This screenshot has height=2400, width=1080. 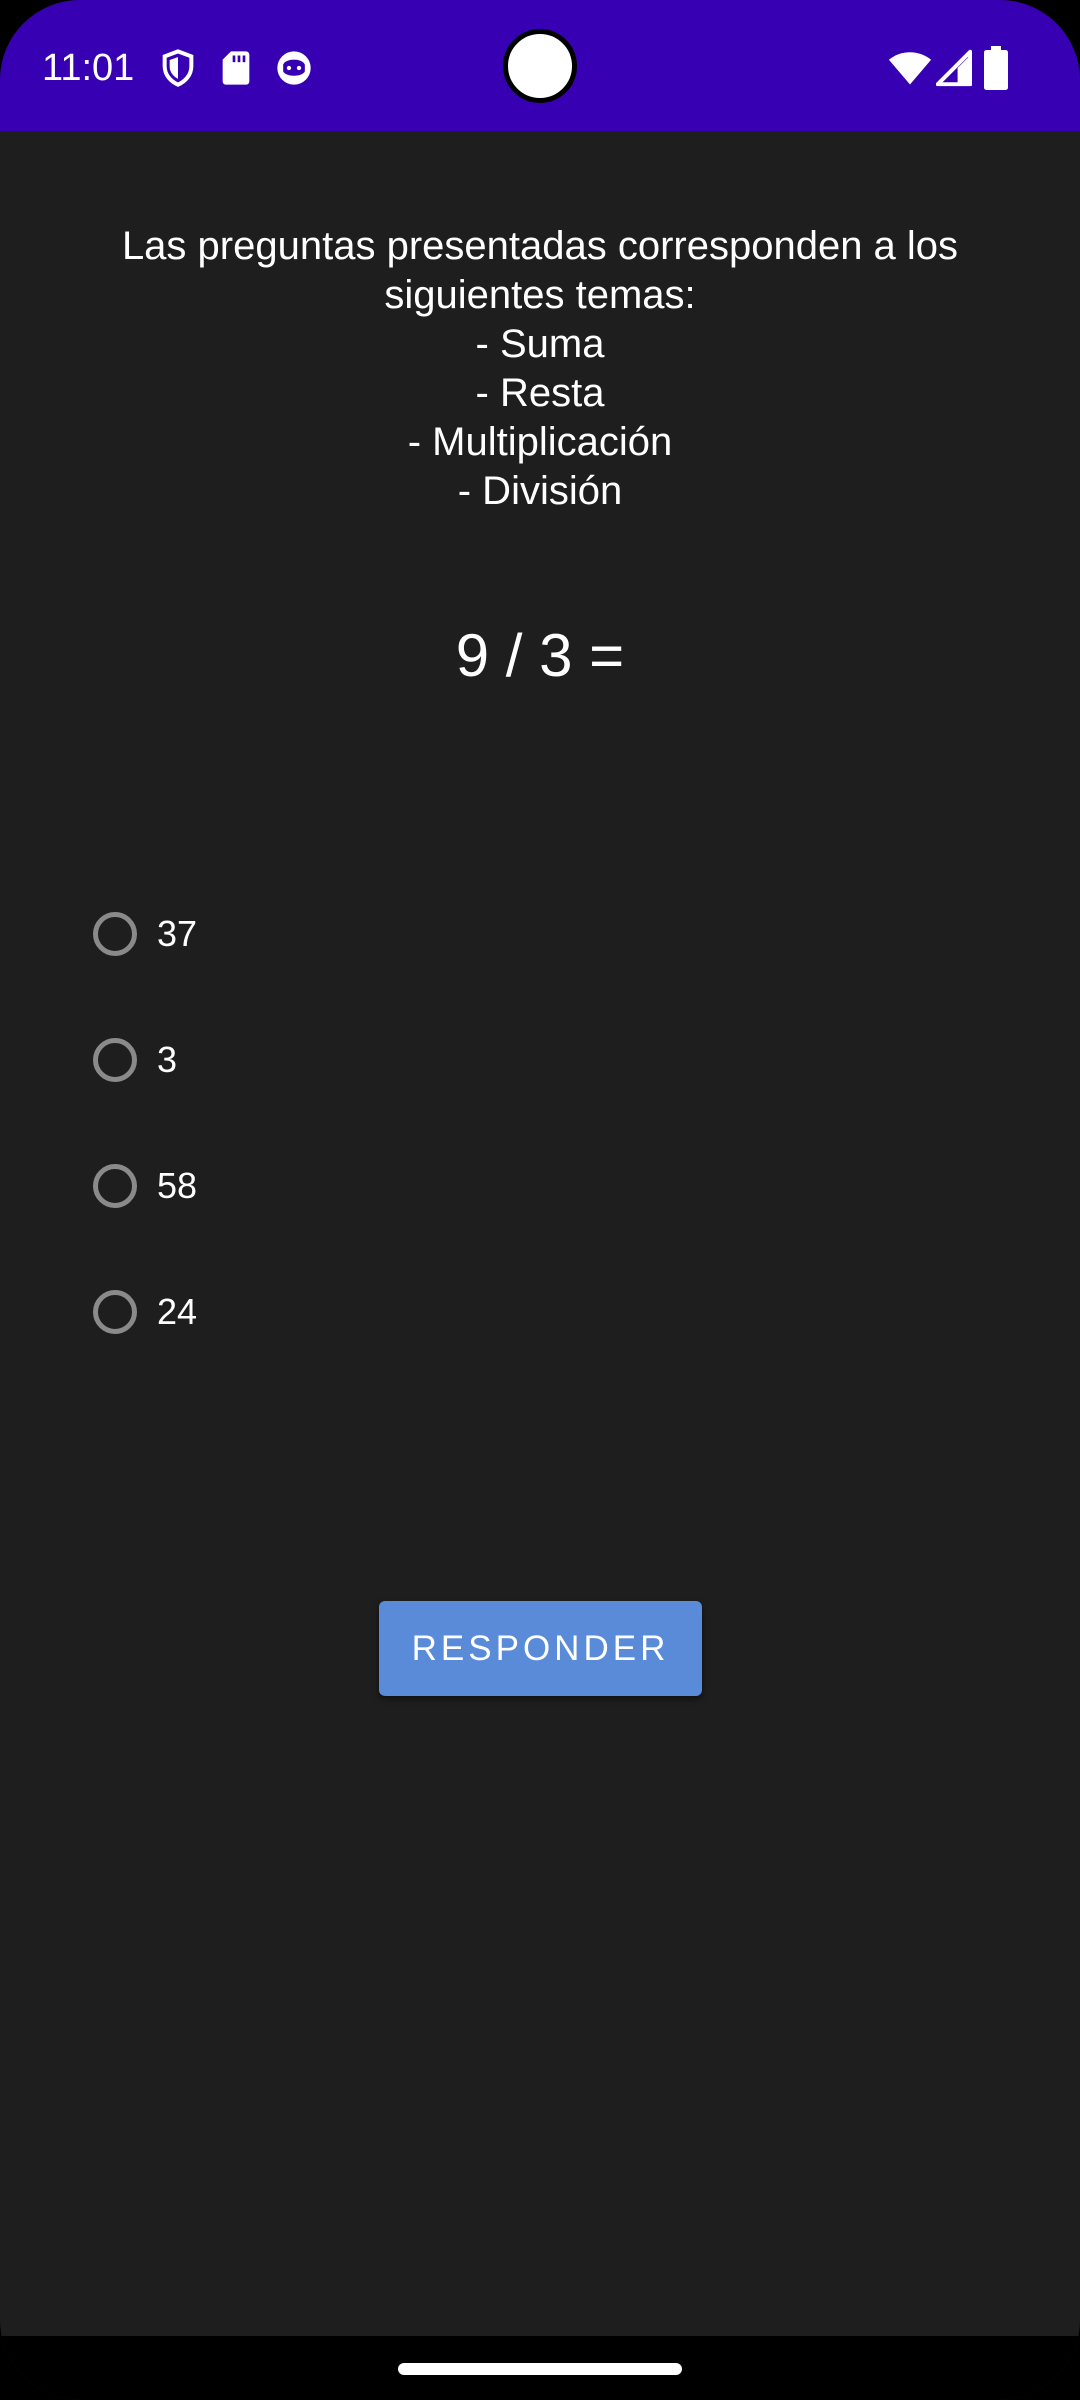 I want to click on question-text: 9 / 3 =, so click(x=540, y=655).